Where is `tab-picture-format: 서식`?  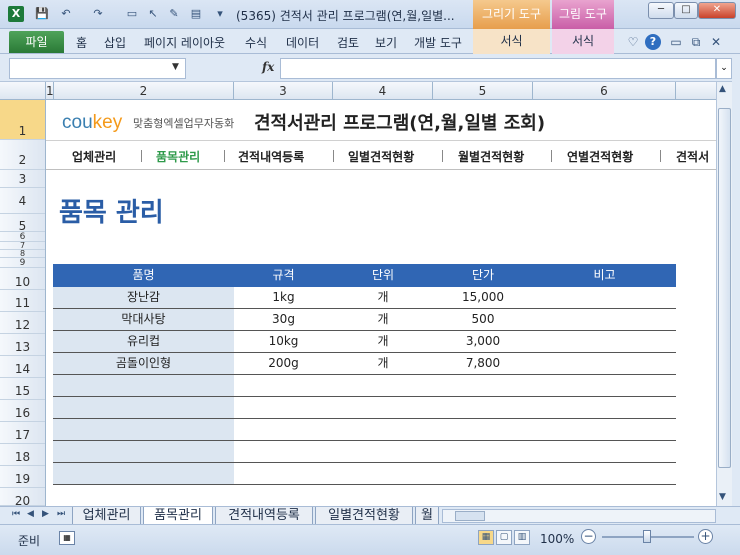
tab-picture-format: 서식 is located at coordinates (583, 41).